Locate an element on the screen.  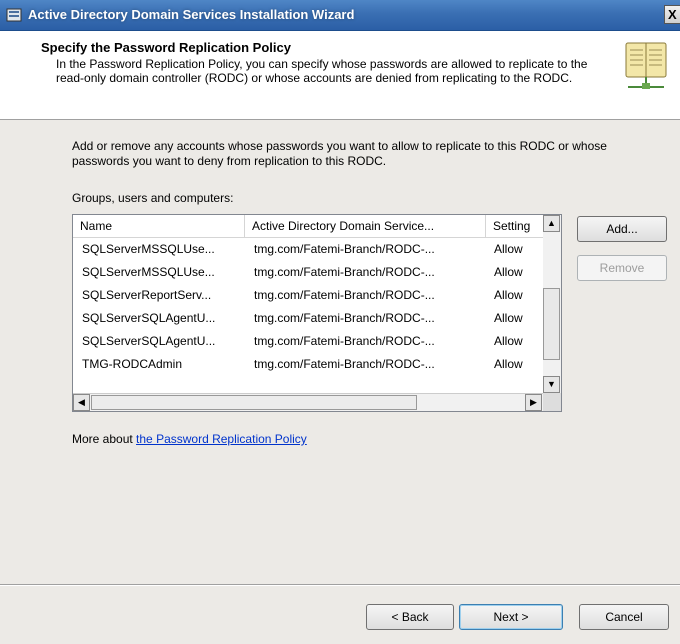
scroll-down-icon: ▼ is located at coordinates (551, 384).